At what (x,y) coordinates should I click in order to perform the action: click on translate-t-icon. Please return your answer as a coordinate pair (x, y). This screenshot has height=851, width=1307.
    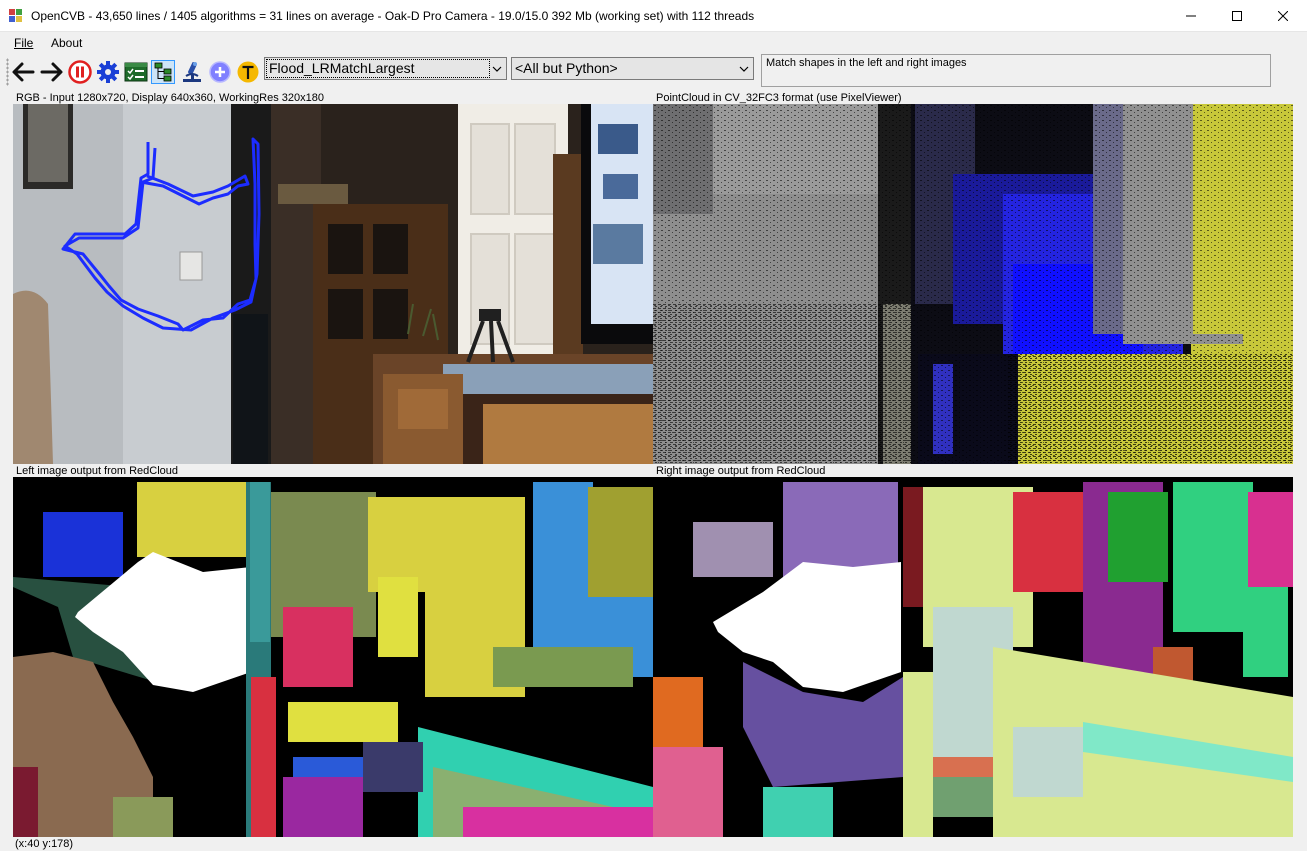
    Looking at the image, I should click on (248, 72).